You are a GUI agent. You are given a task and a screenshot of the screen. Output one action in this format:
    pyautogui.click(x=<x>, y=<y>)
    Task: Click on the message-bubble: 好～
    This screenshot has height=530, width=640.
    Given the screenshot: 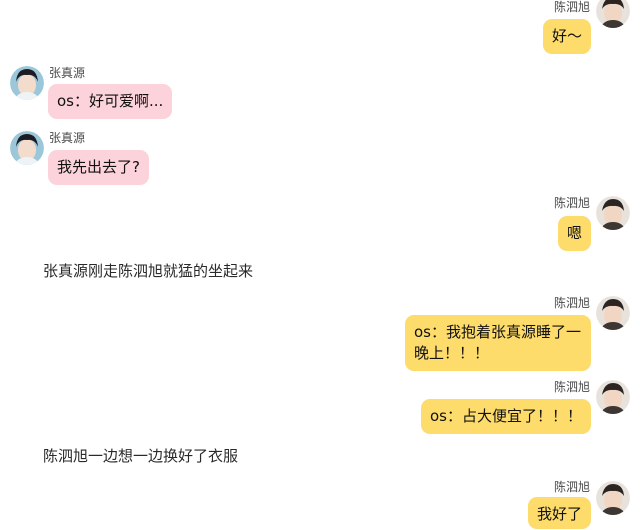 What is the action you would take?
    pyautogui.click(x=566, y=36)
    